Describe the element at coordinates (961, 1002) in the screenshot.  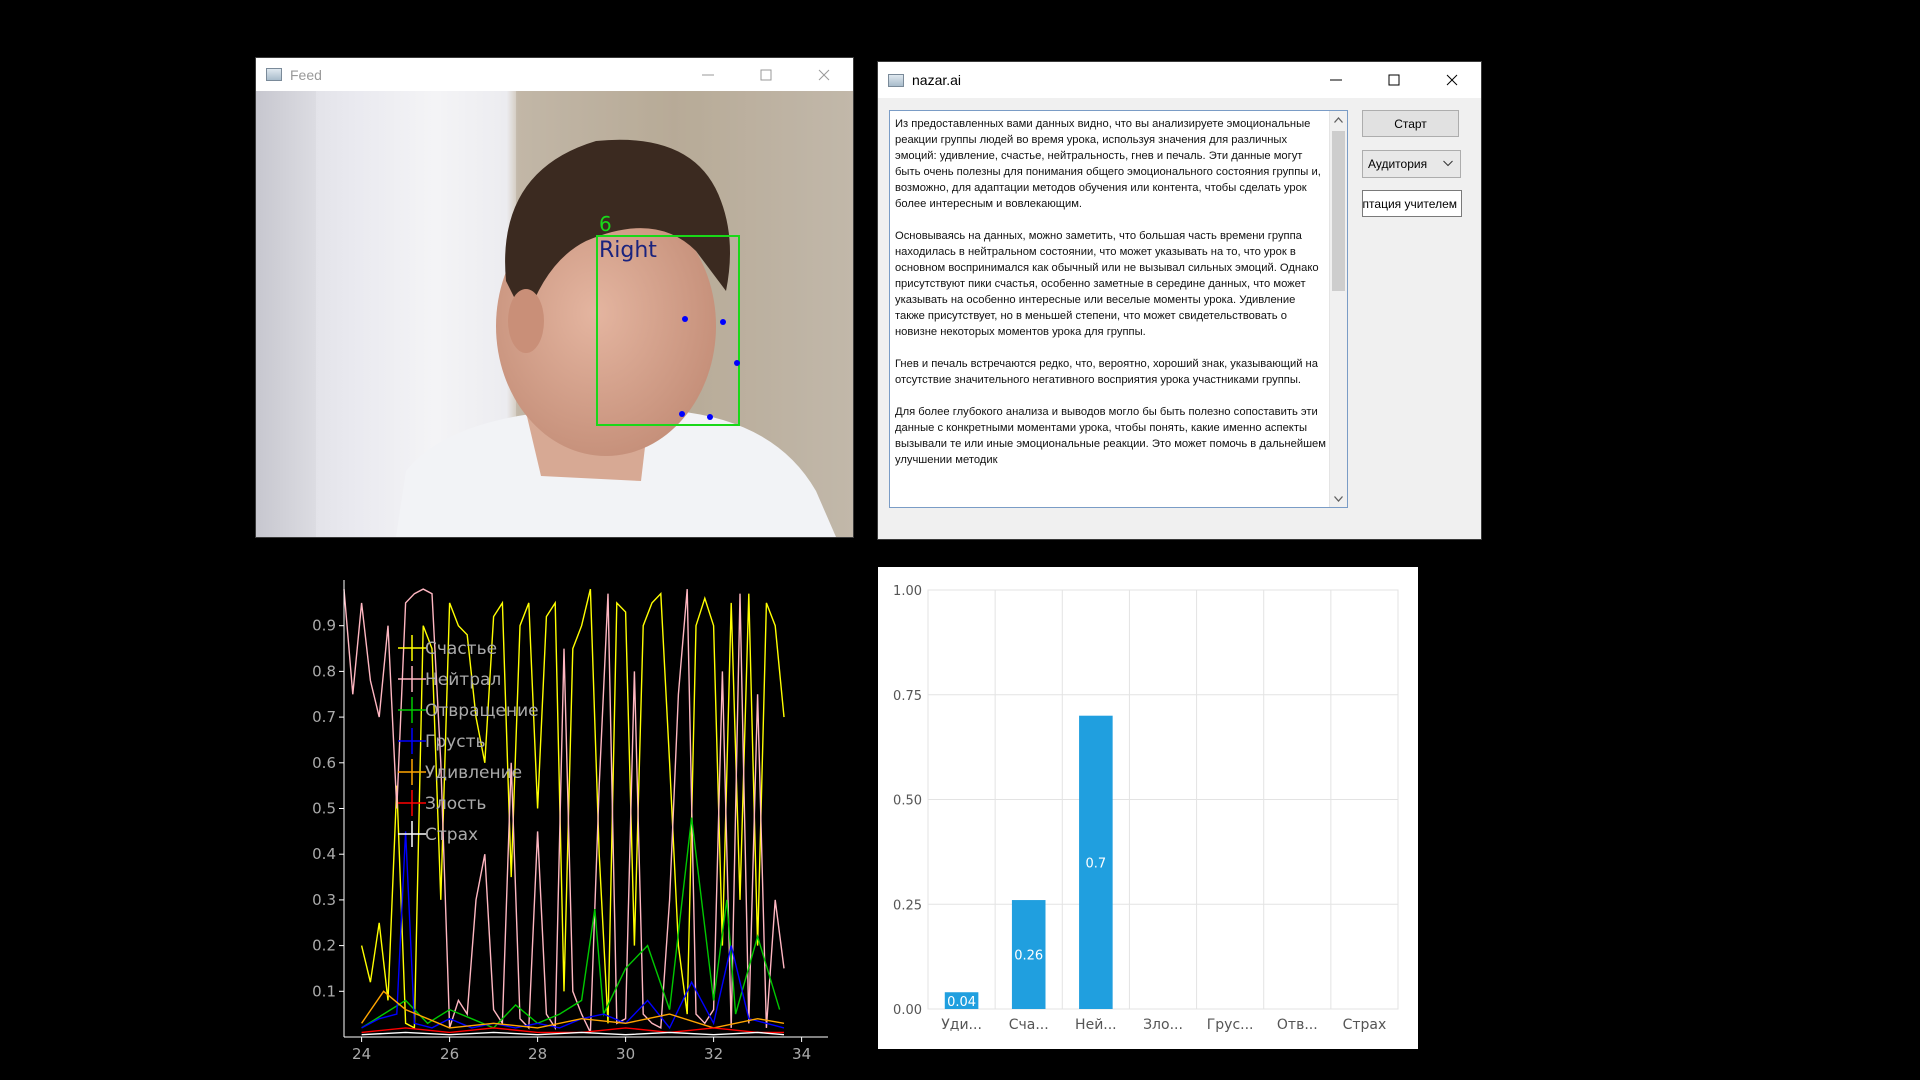
I see `bar-value-label: 0.04` at that location.